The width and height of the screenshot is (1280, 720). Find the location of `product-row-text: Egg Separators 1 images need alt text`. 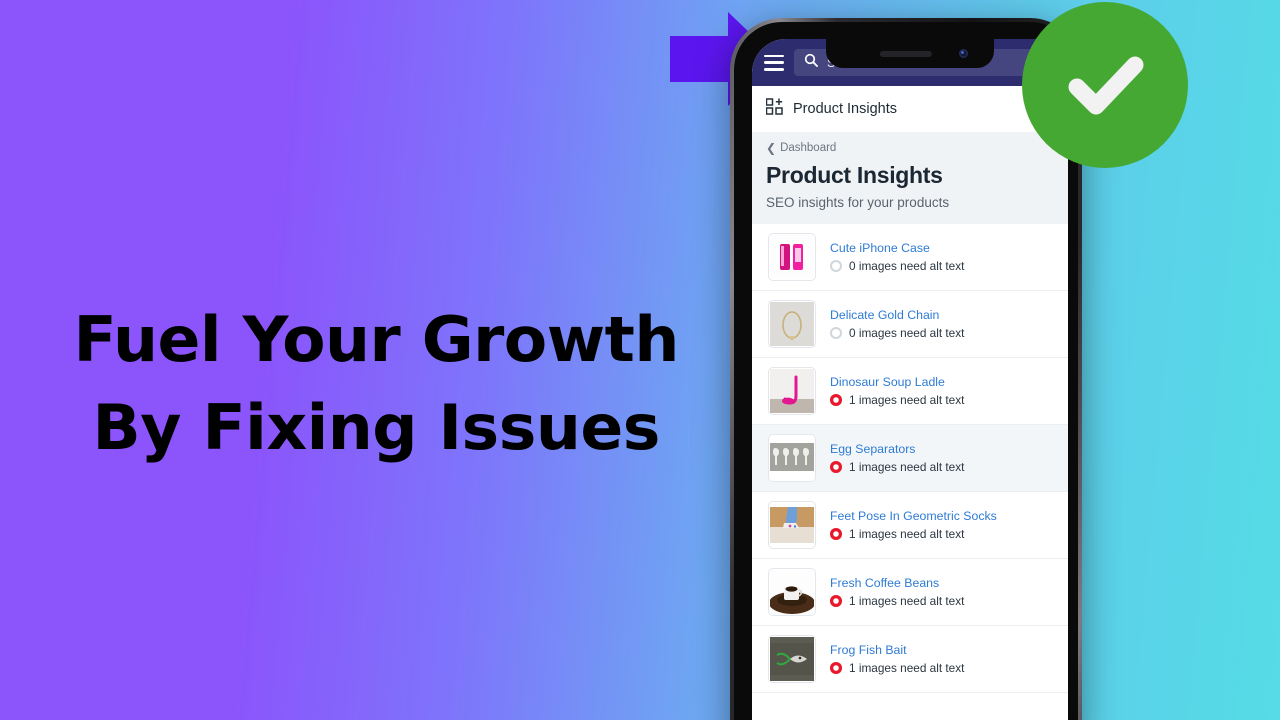

product-row-text: Egg Separators 1 images need alt text is located at coordinates (943, 458).